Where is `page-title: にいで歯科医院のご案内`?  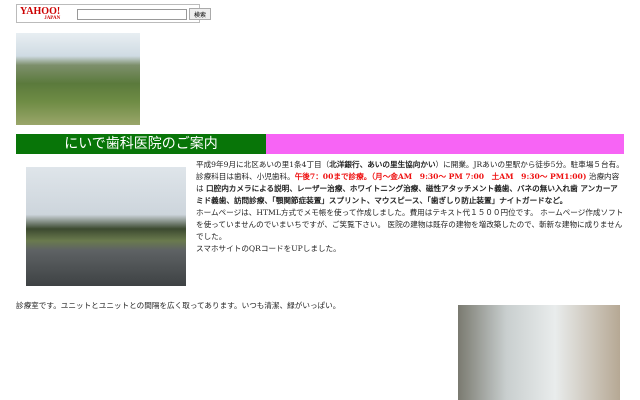 page-title: にいで歯科医院のご案内 is located at coordinates (141, 144).